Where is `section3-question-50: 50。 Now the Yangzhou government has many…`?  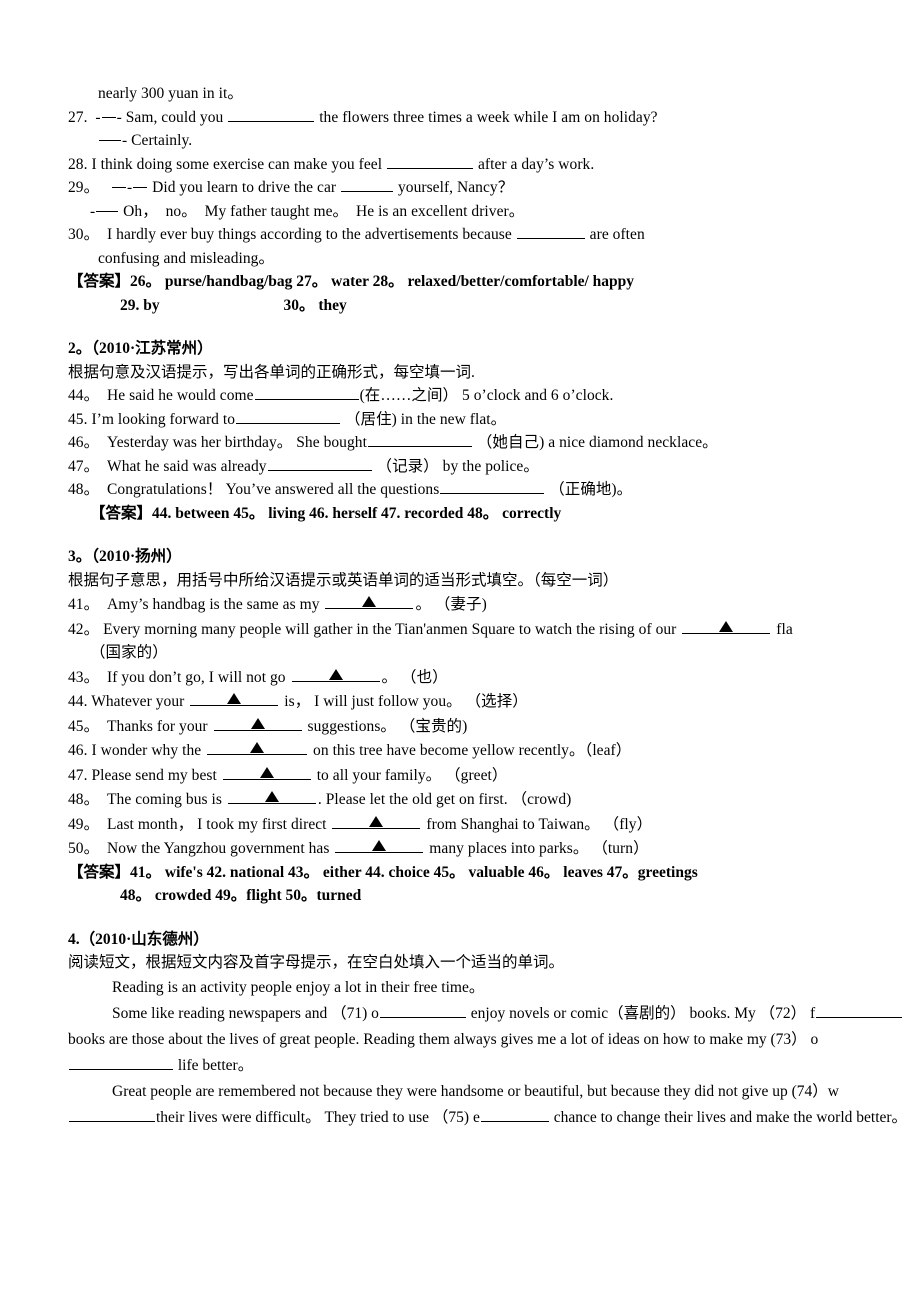
section3-question-50: 50。 Now the Yangzhou government has many… is located at coordinates (494, 848).